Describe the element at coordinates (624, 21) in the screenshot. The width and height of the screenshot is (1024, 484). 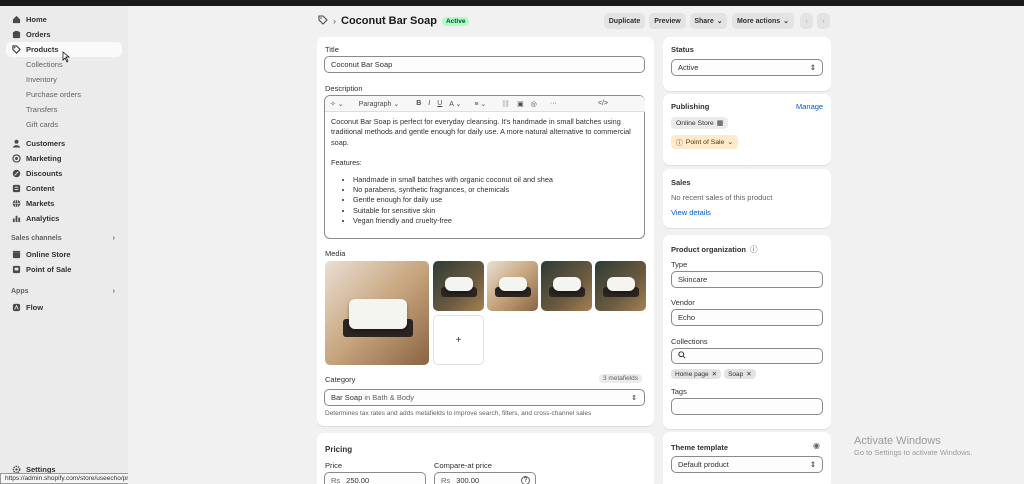
I see `duplicate-button: Duplicate` at that location.